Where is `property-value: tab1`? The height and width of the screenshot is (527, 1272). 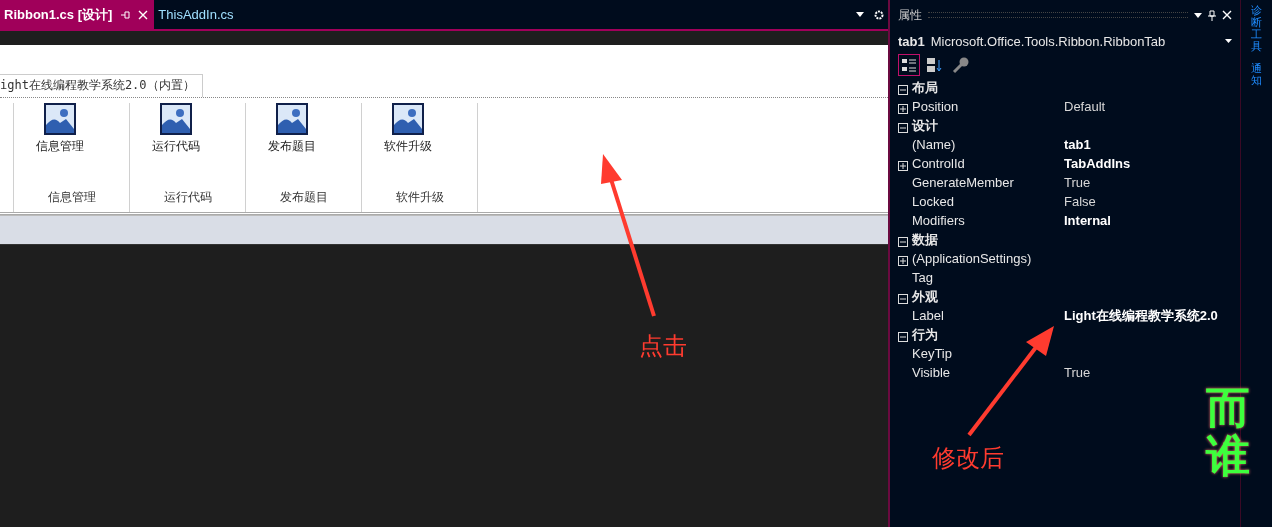 property-value: tab1 is located at coordinates (1077, 144).